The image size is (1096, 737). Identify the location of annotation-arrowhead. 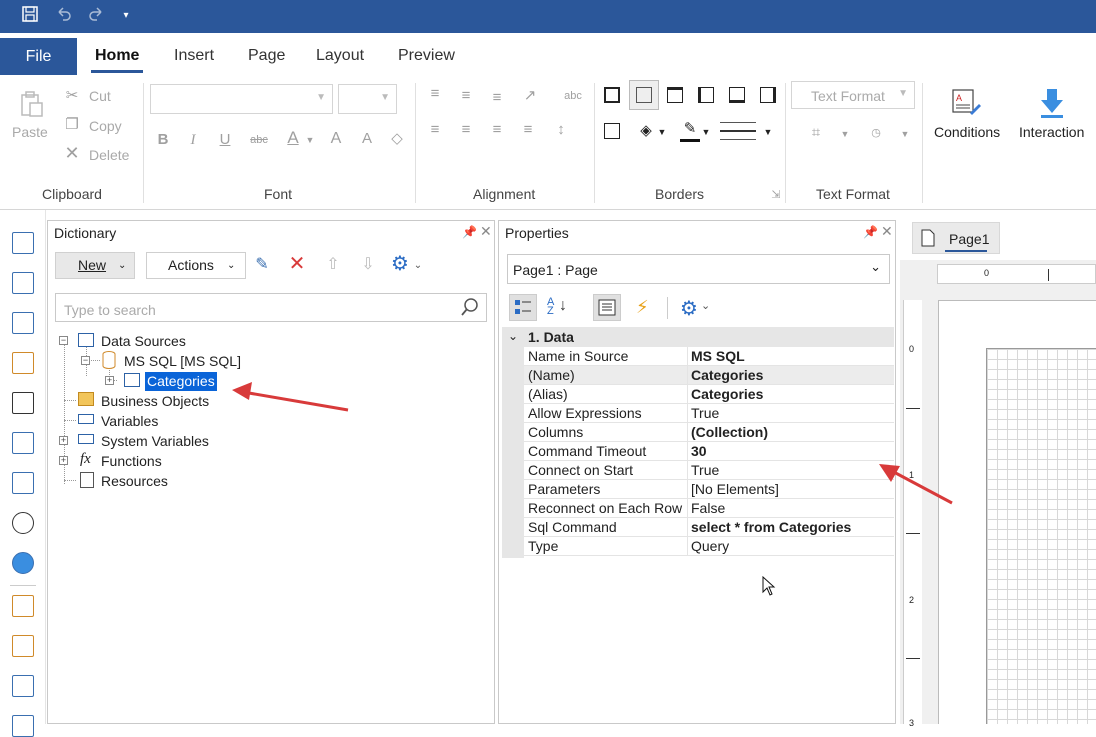
(242, 391).